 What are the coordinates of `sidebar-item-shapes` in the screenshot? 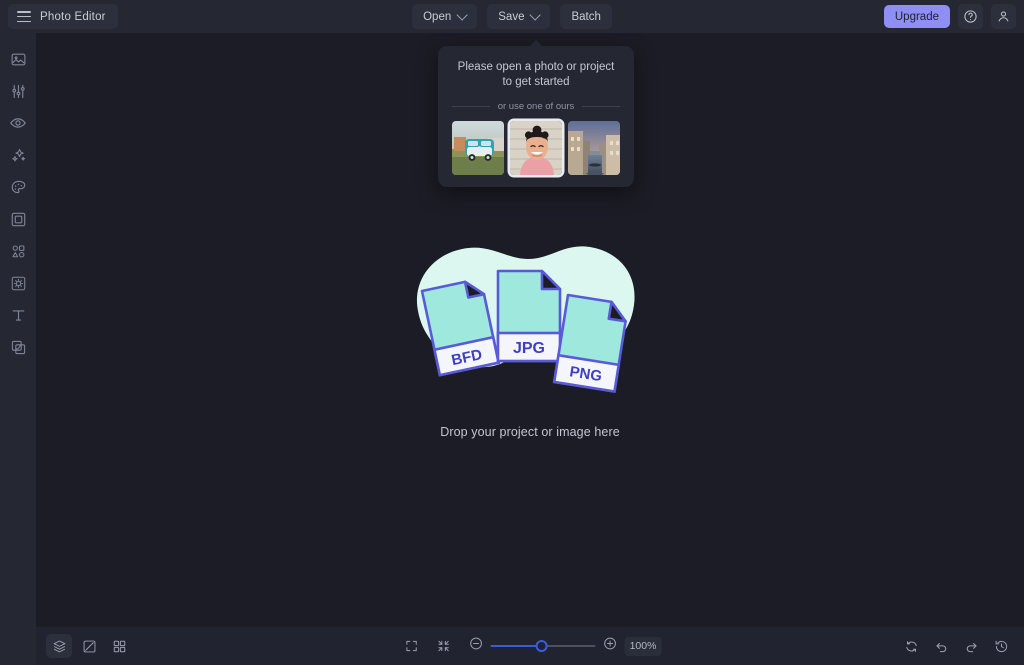 It's located at (18, 251).